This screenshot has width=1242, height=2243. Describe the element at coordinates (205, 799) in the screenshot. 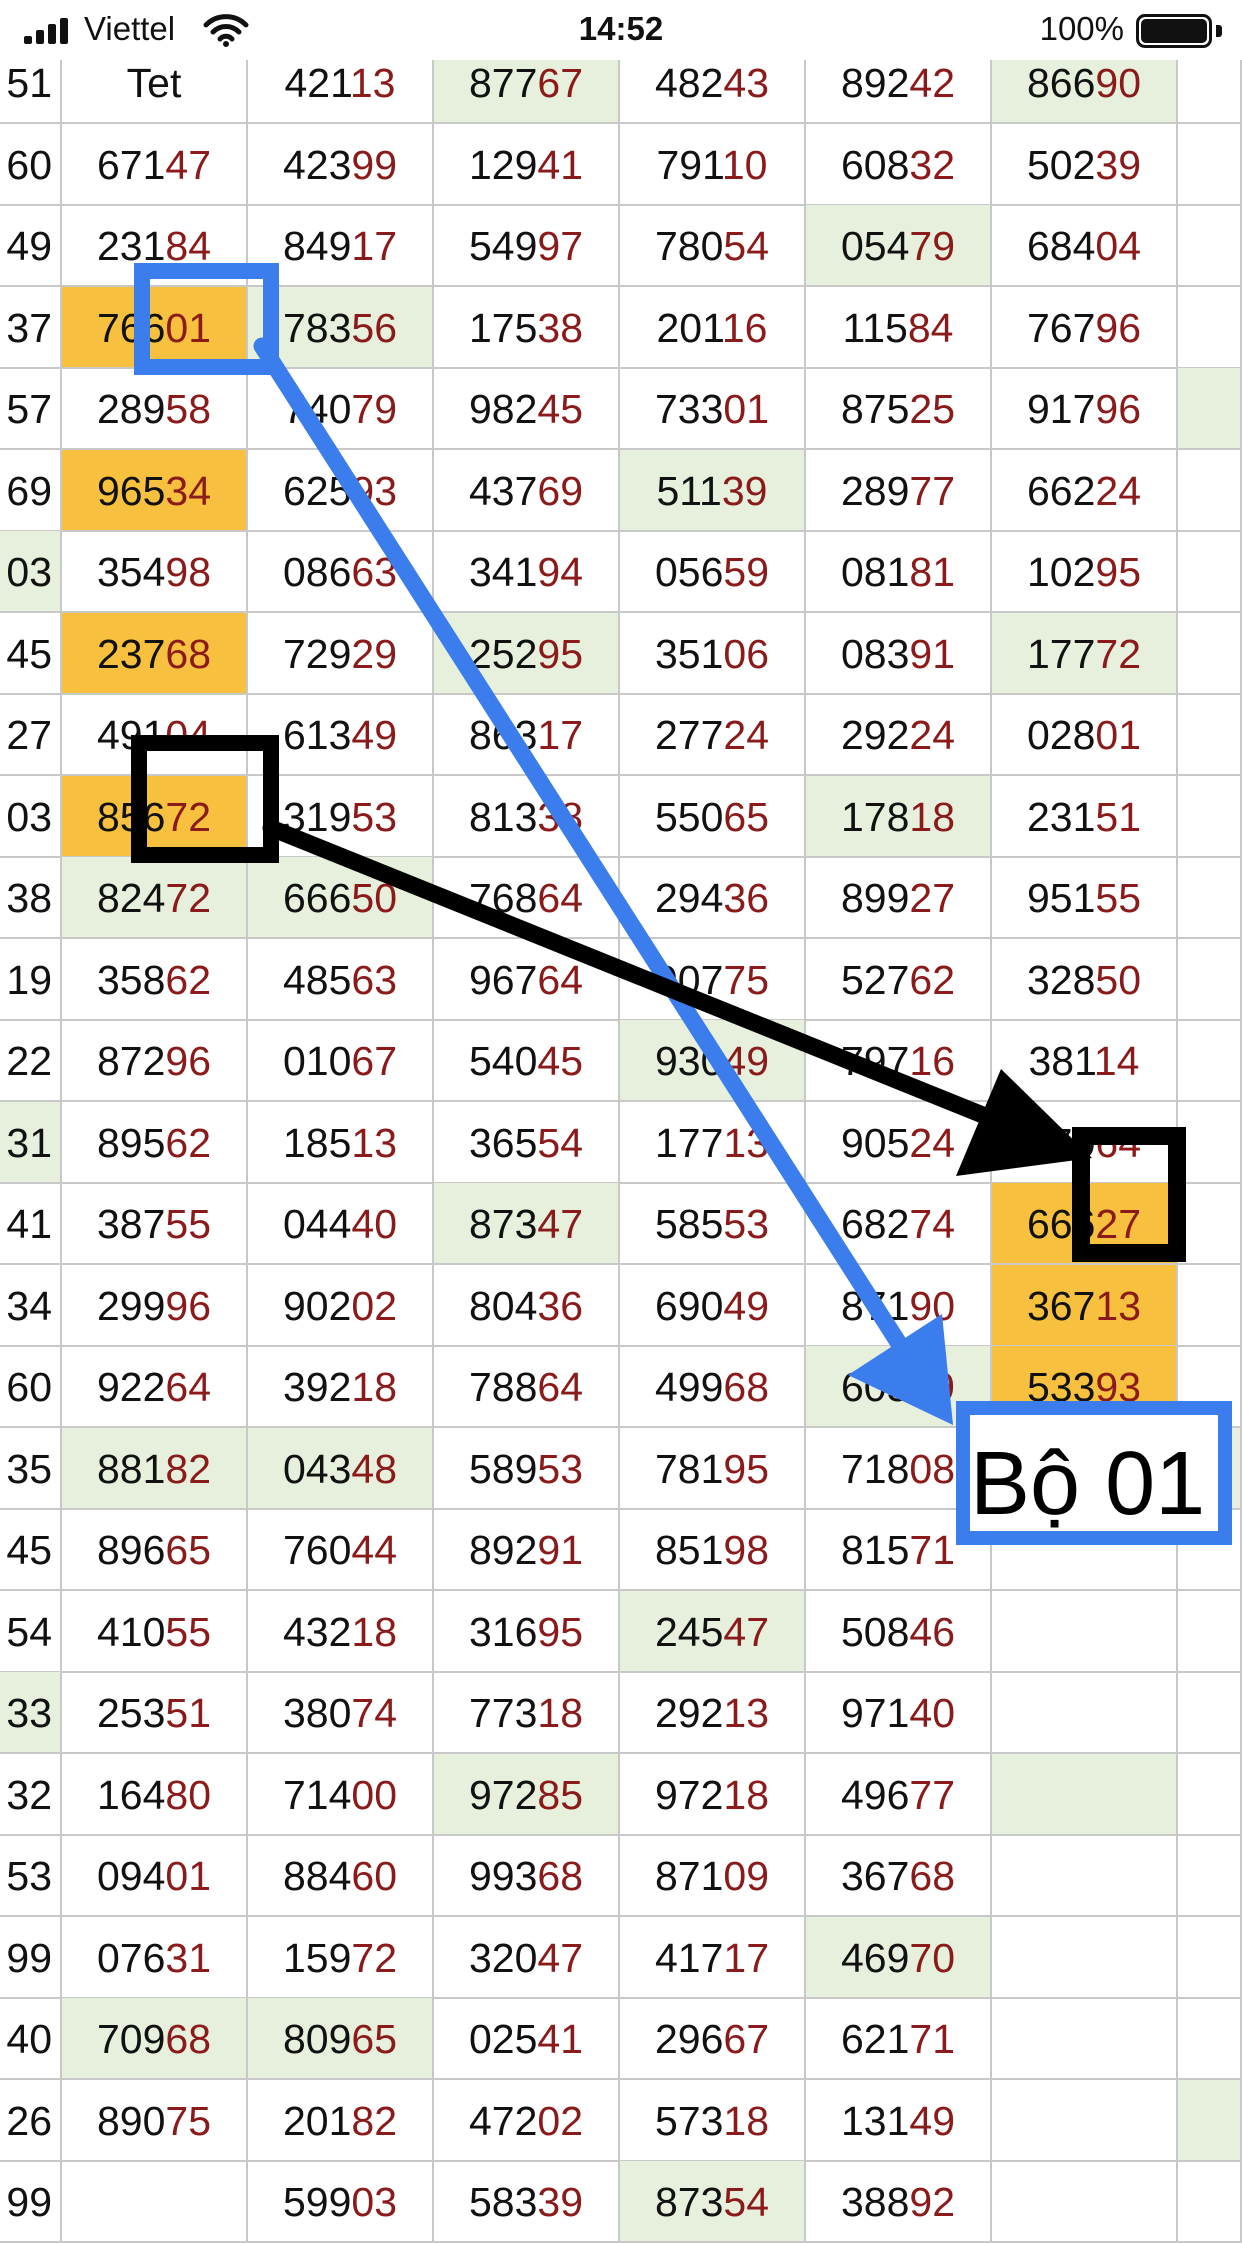

I see `highlight-box-black-small` at that location.